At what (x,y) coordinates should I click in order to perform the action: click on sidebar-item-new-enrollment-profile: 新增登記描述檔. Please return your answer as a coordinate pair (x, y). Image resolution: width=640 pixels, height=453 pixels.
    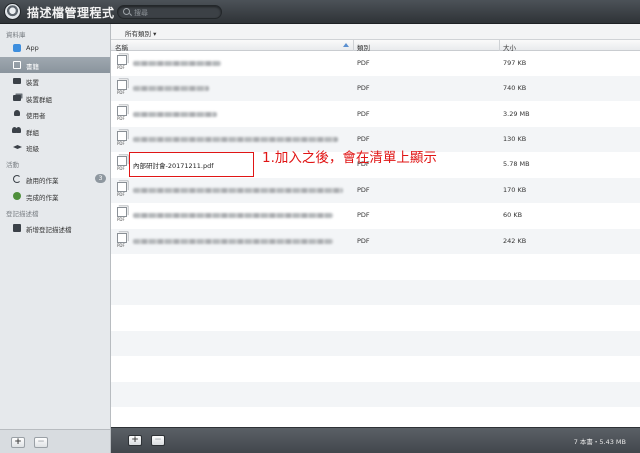
    Looking at the image, I should click on (55, 228).